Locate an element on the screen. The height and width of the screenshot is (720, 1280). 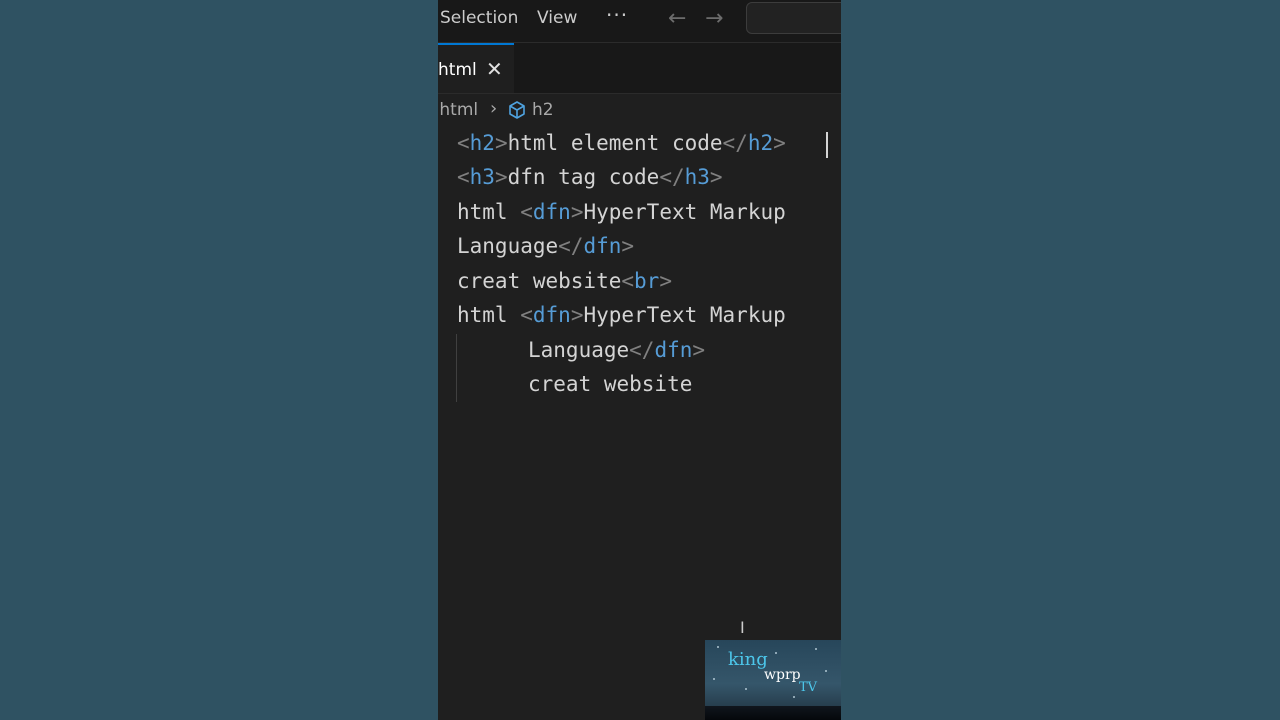
menu-selection: Selection is located at coordinates (479, 18).